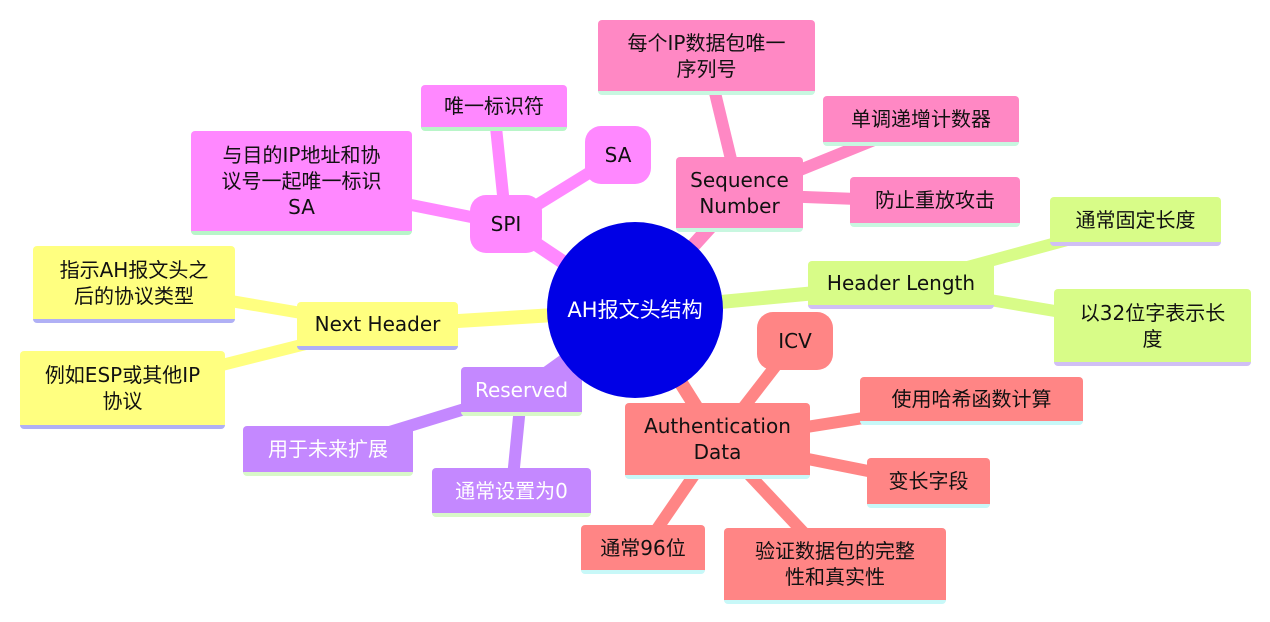 The image size is (1270, 622). I want to click on leaf-node-icv: ICV, so click(795, 341).